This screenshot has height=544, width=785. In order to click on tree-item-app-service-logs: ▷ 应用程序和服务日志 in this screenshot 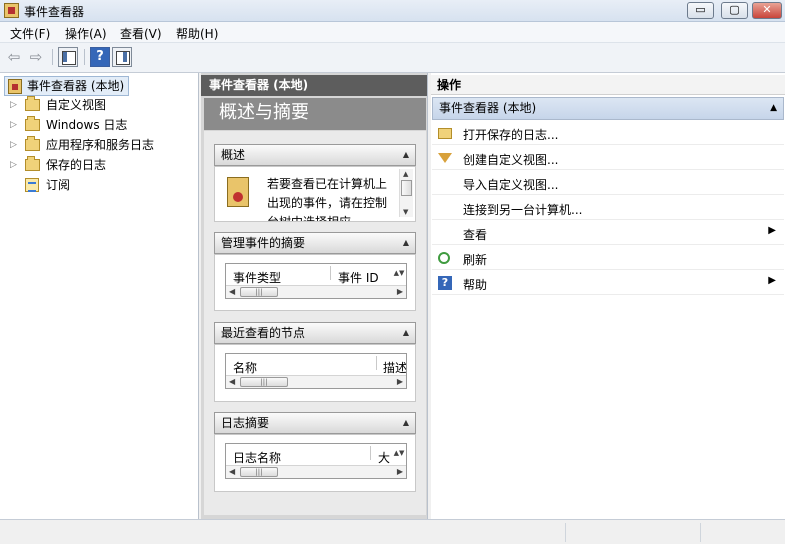, I will do `click(99, 145)`.